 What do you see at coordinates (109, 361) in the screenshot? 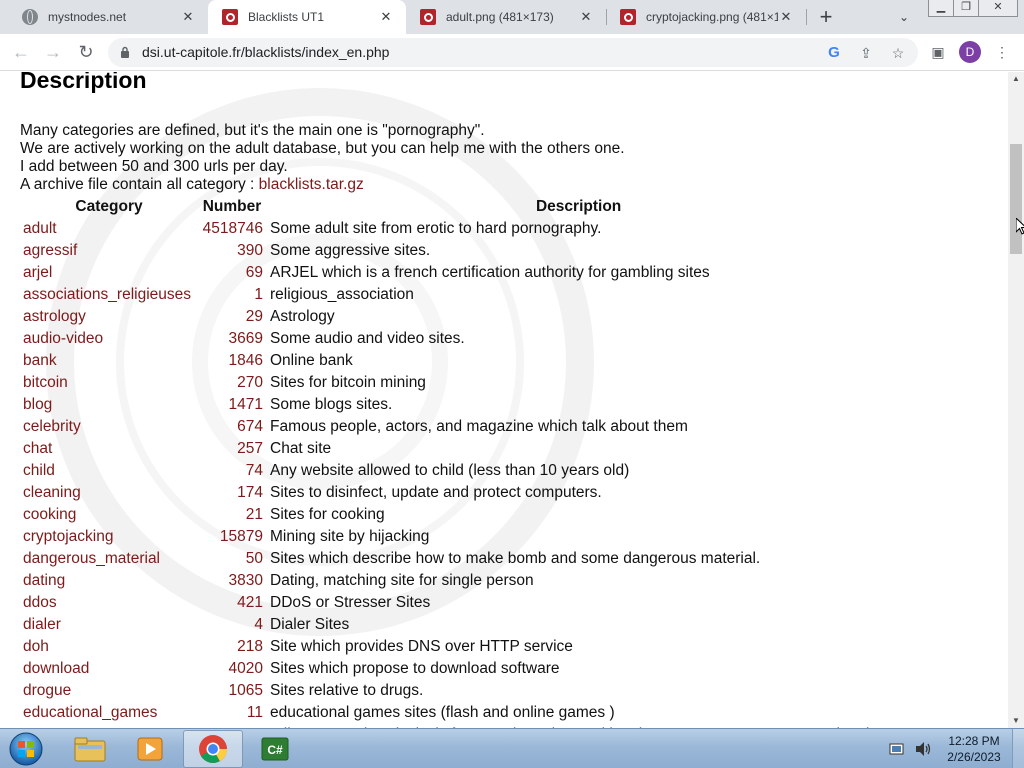
I see `table-cell-category: bank` at bounding box center [109, 361].